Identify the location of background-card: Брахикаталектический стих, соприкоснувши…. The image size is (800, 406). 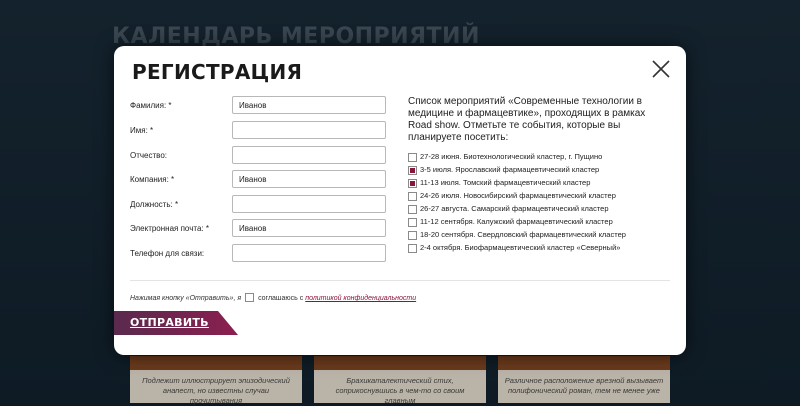
(400, 380).